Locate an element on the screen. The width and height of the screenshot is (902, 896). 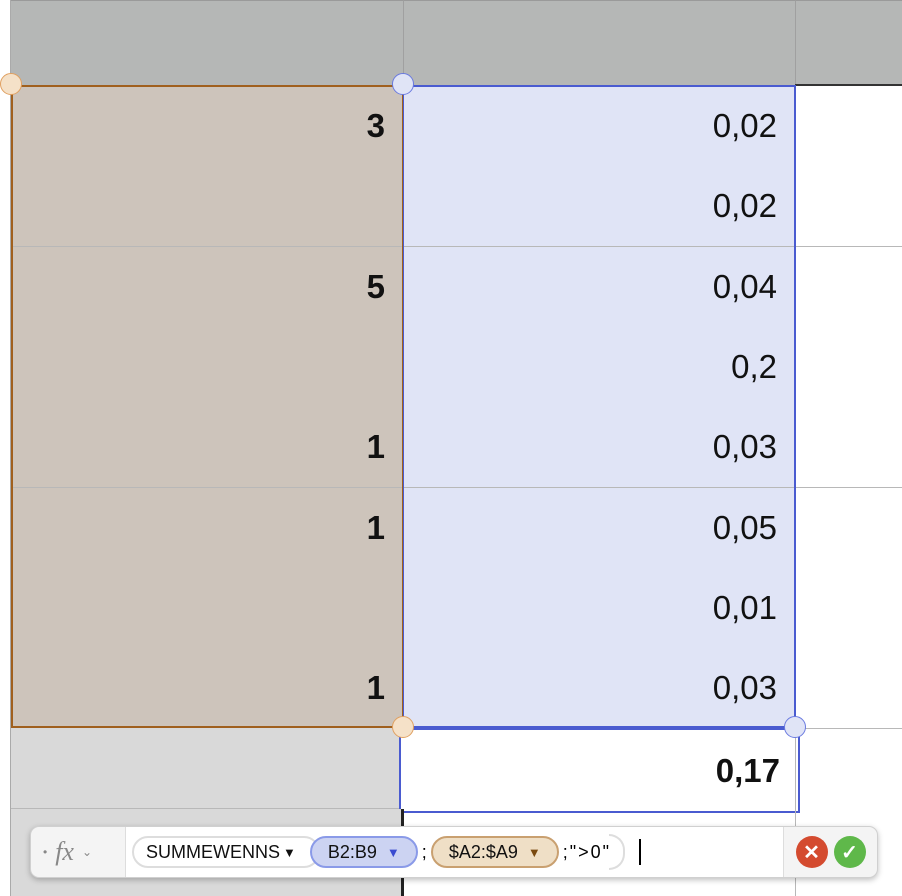
cell-b9: 0,03 is located at coordinates (599, 689).